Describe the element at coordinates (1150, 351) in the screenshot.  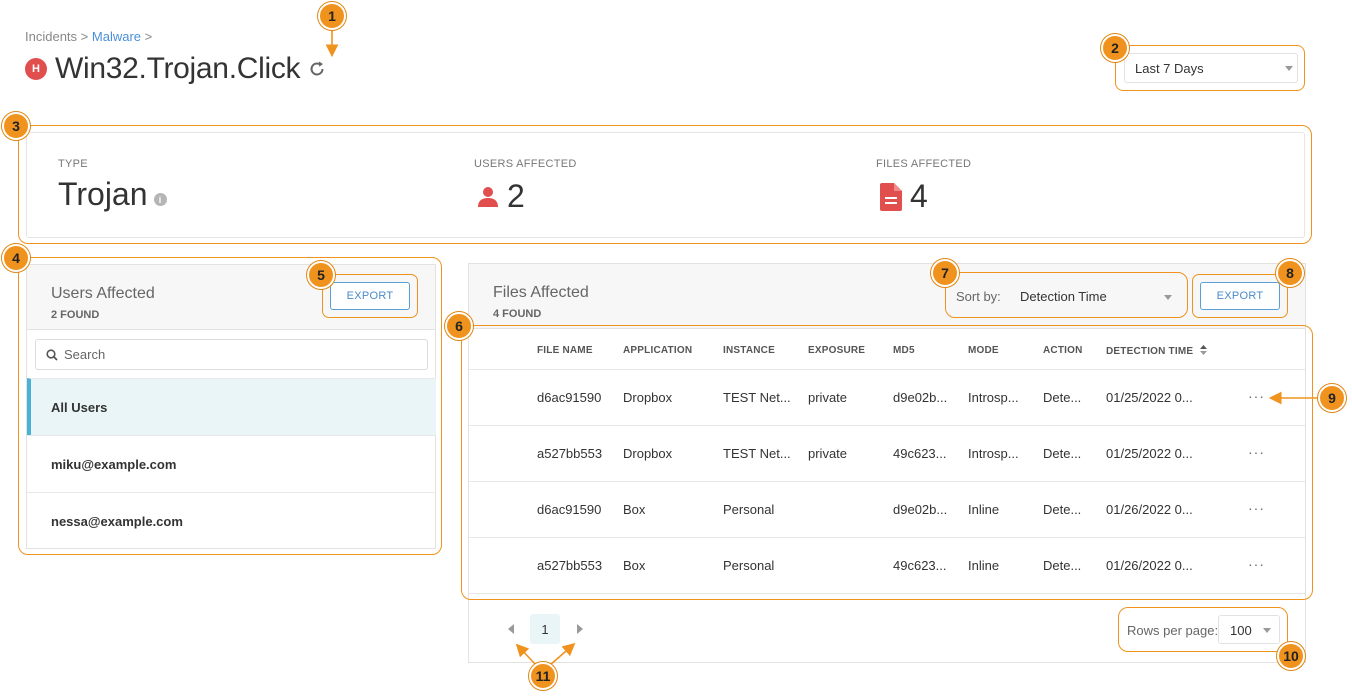
I see `column-header-detection-time-label: DETECTION TIME` at that location.